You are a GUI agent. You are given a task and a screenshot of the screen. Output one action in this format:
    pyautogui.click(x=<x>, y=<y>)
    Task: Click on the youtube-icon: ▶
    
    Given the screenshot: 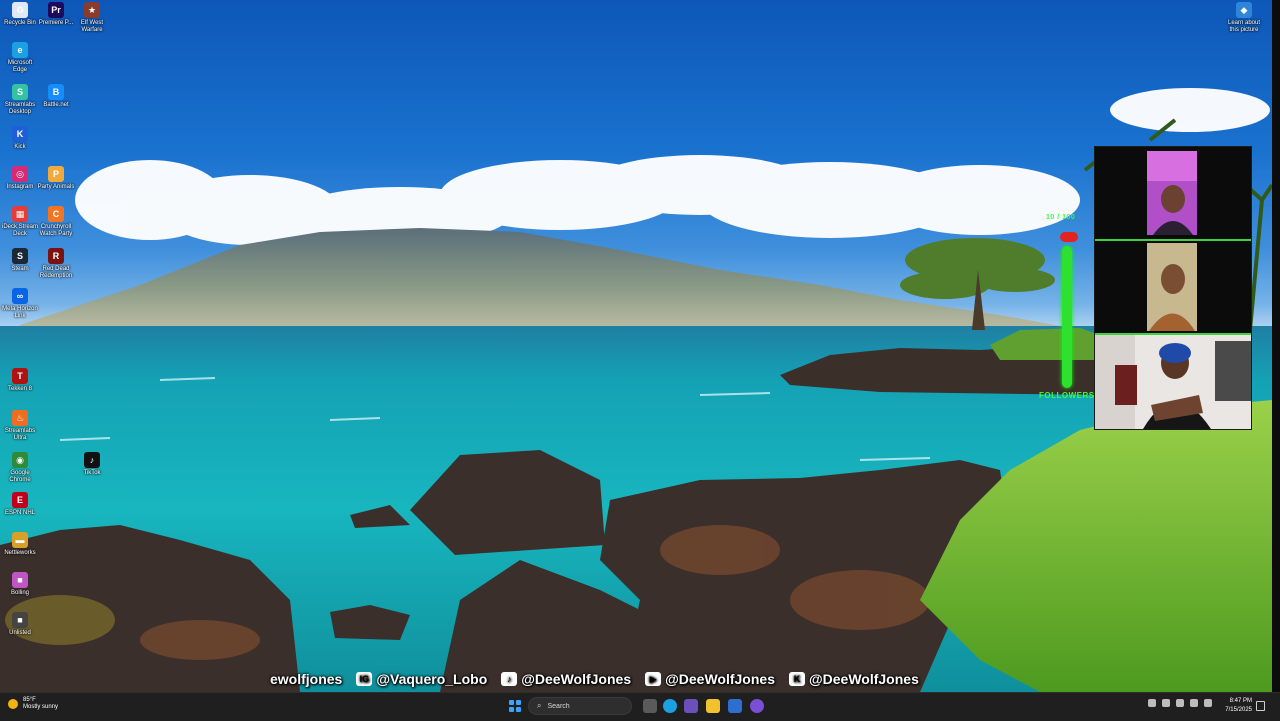 What is the action you would take?
    pyautogui.click(x=653, y=679)
    